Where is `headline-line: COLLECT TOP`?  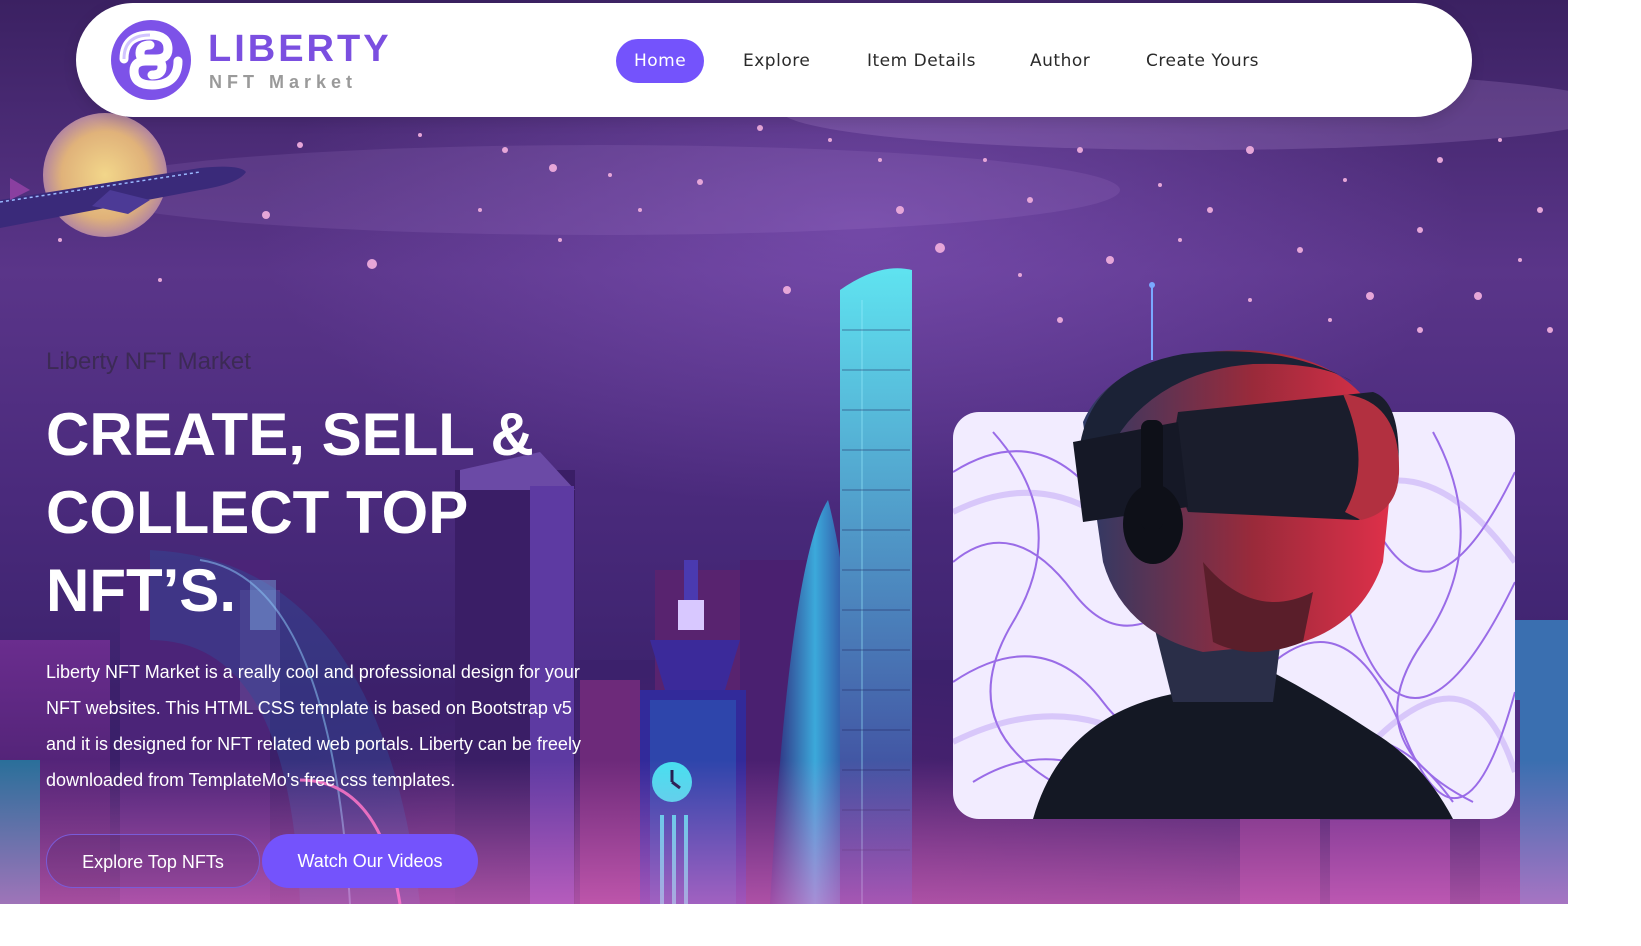
headline-line: COLLECT TOP is located at coordinates (257, 512).